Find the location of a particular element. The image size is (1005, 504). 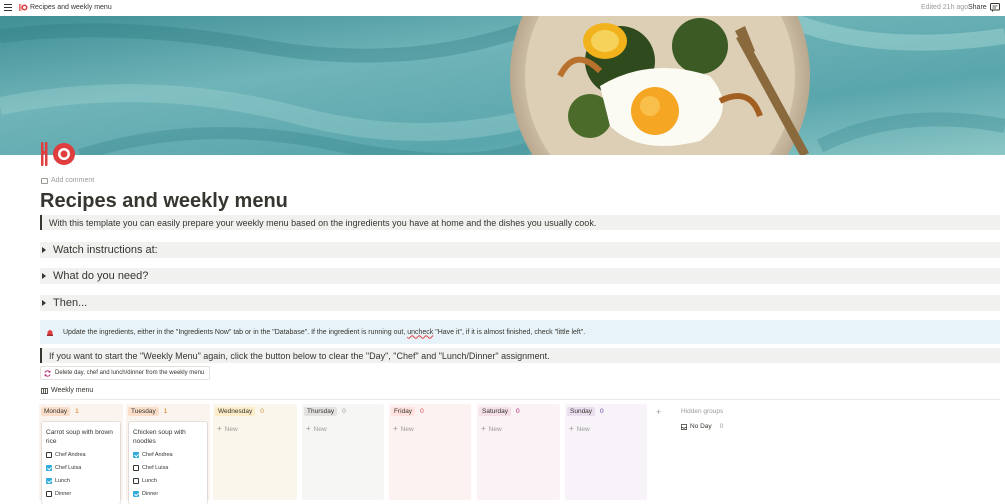

column-header: Friday 0 is located at coordinates (407, 411).